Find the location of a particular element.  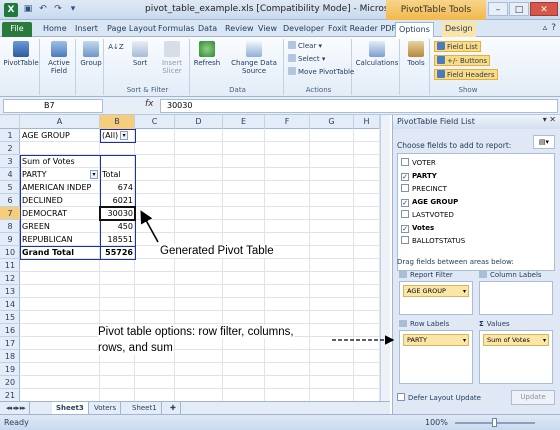

column-header-b: B is located at coordinates (117, 122).